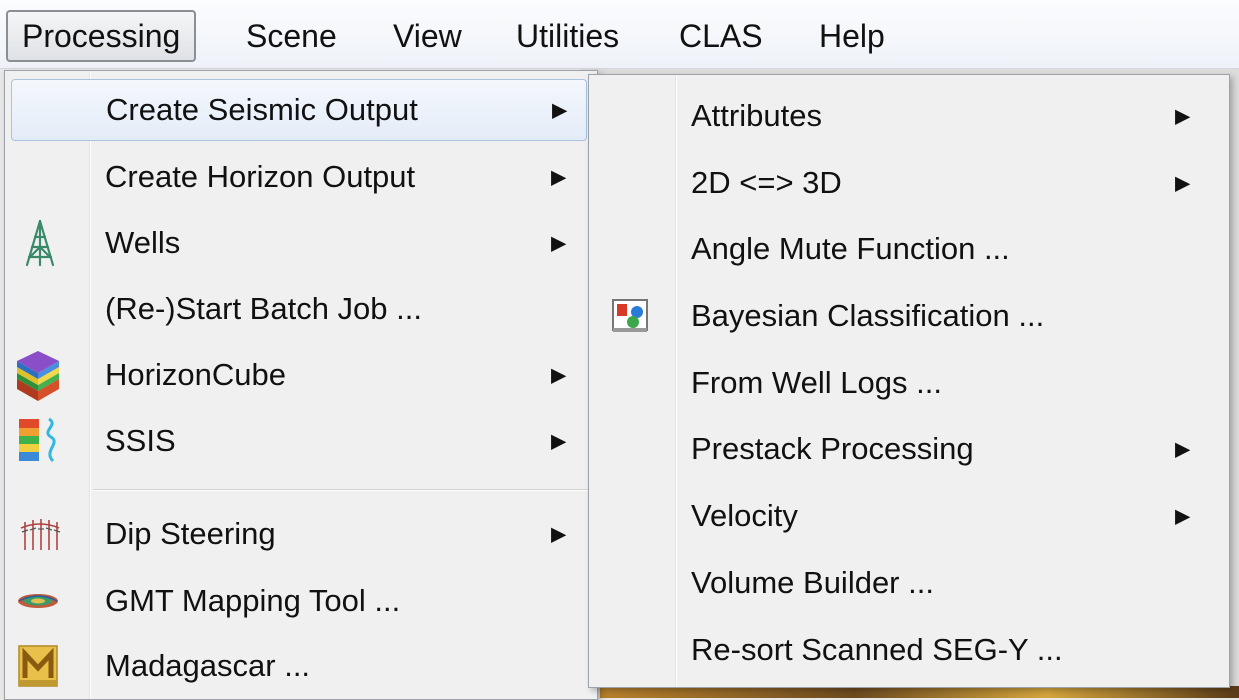  I want to click on menu-help: Help, so click(852, 36).